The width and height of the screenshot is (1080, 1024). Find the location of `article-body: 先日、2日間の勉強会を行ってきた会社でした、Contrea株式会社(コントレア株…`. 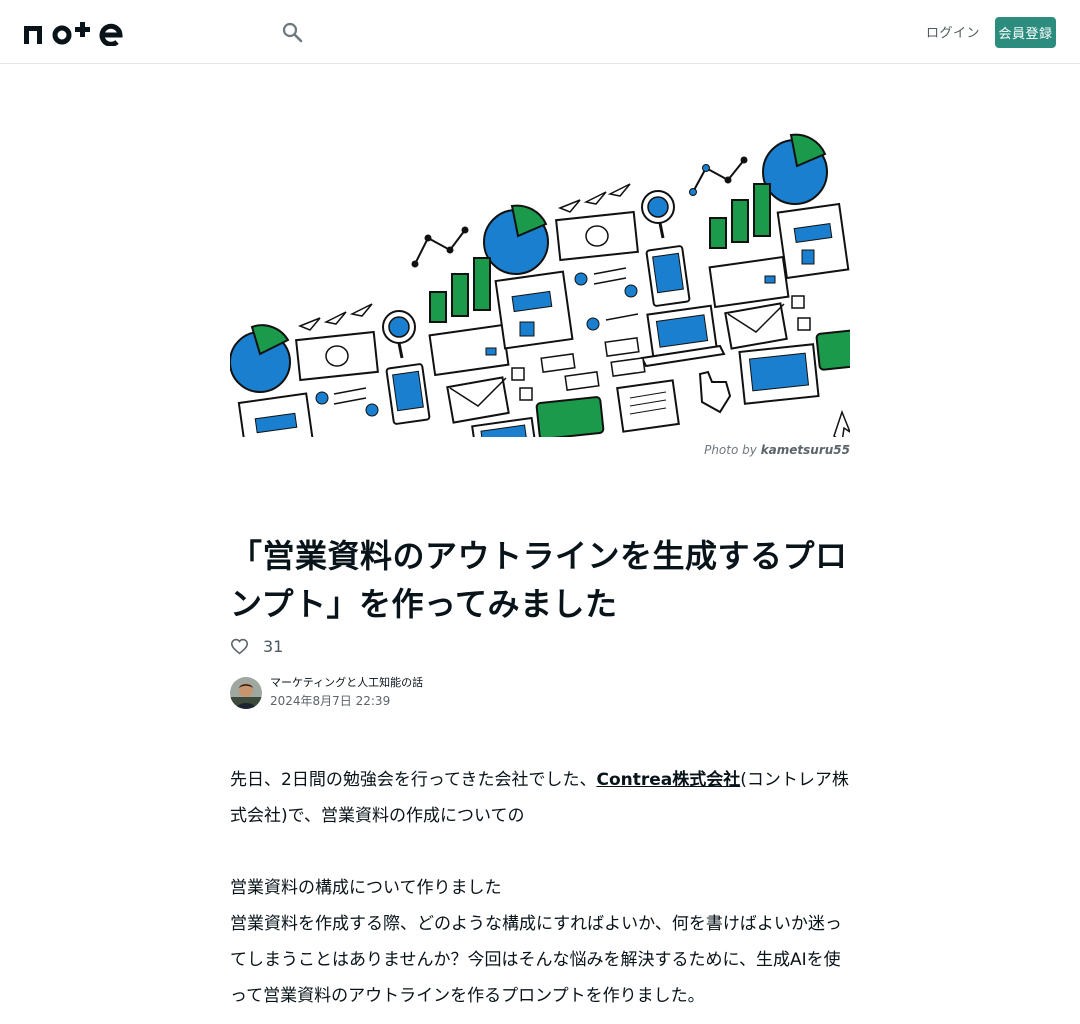

article-body: 先日、2日間の勉強会を行ってきた会社でした、Contrea株式会社(コントレア株… is located at coordinates (542, 888).